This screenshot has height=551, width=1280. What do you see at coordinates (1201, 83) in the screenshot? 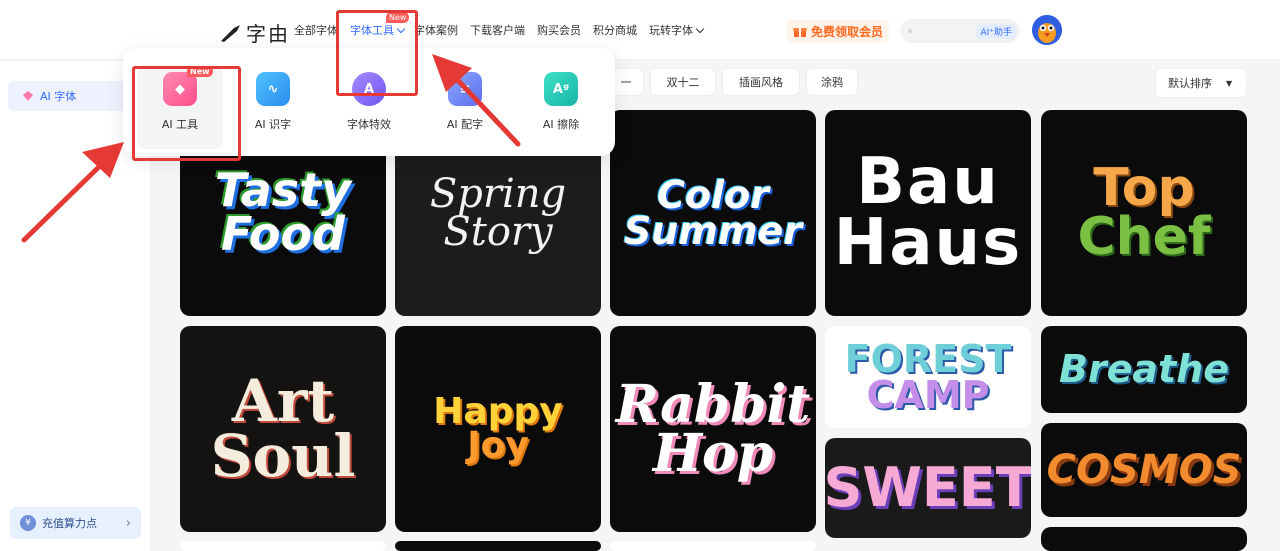
I see `sort-dropdown: 默认排序 ▼` at bounding box center [1201, 83].